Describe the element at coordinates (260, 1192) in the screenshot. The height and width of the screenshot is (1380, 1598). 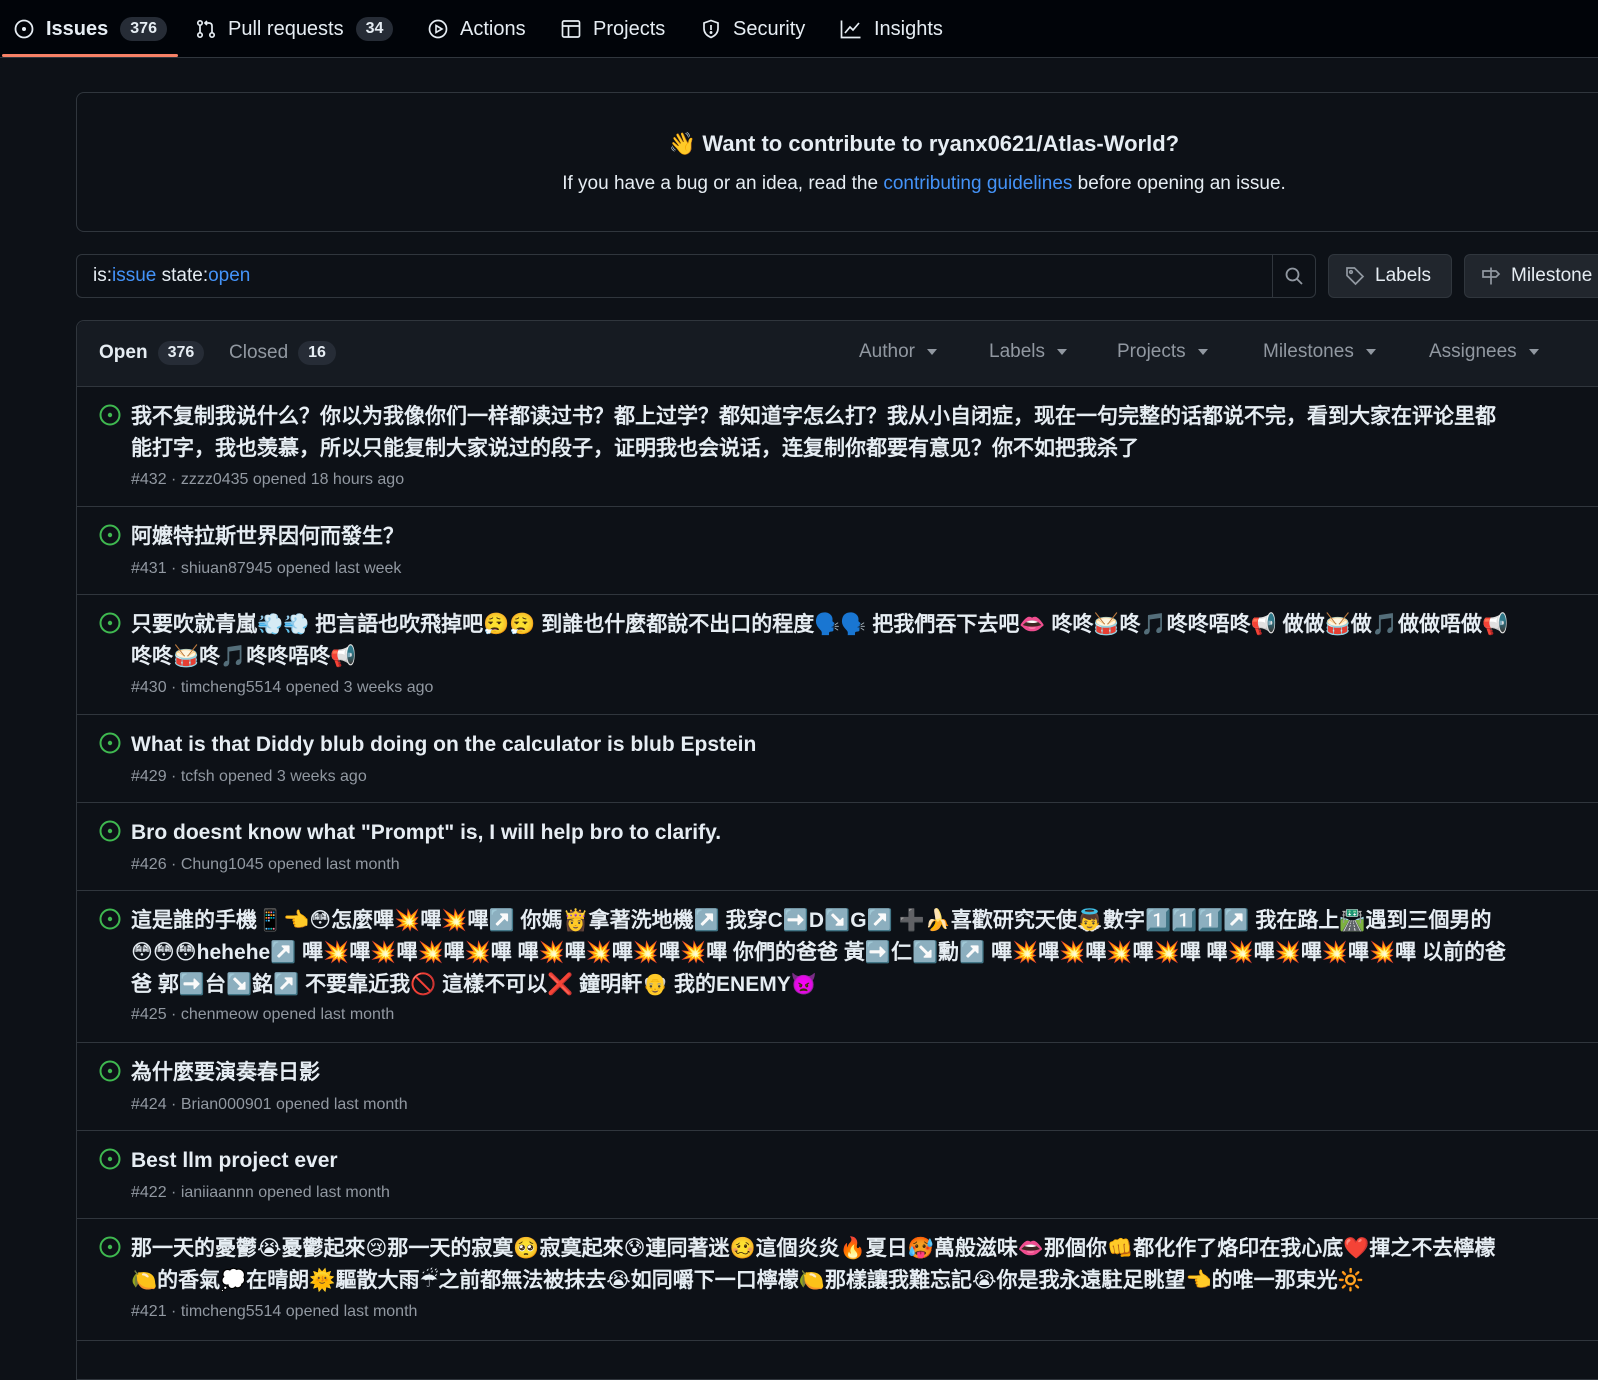
I see `issue-meta: #422 · ianiiaannn opened last month` at that location.